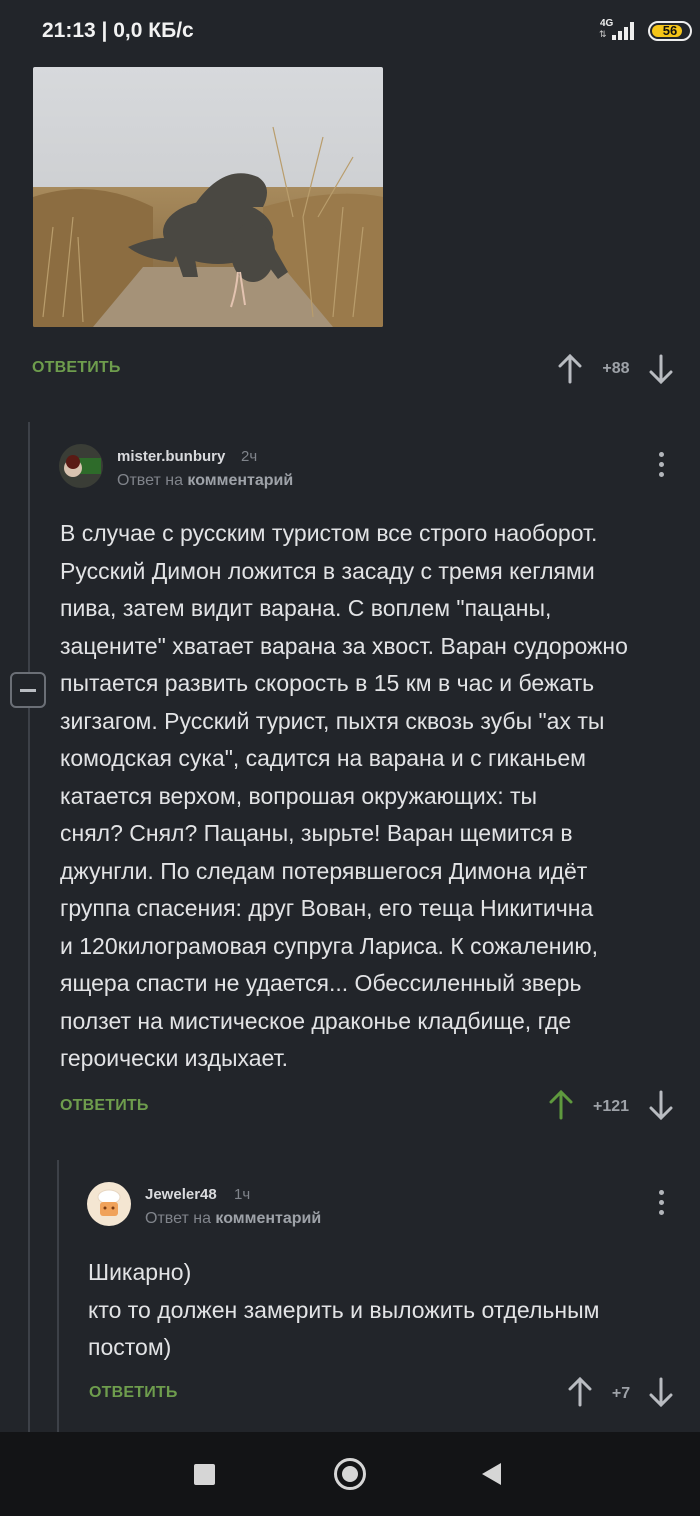 This screenshot has width=700, height=1516. Describe the element at coordinates (118, 30) in the screenshot. I see `status-time-speed: 21:13 | 0,0 КБ/с` at that location.